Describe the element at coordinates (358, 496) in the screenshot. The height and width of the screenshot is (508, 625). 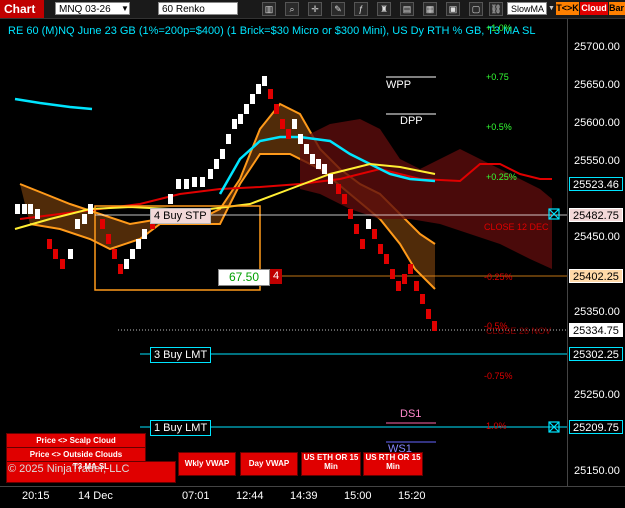
I see `time-tick: 15:00` at that location.